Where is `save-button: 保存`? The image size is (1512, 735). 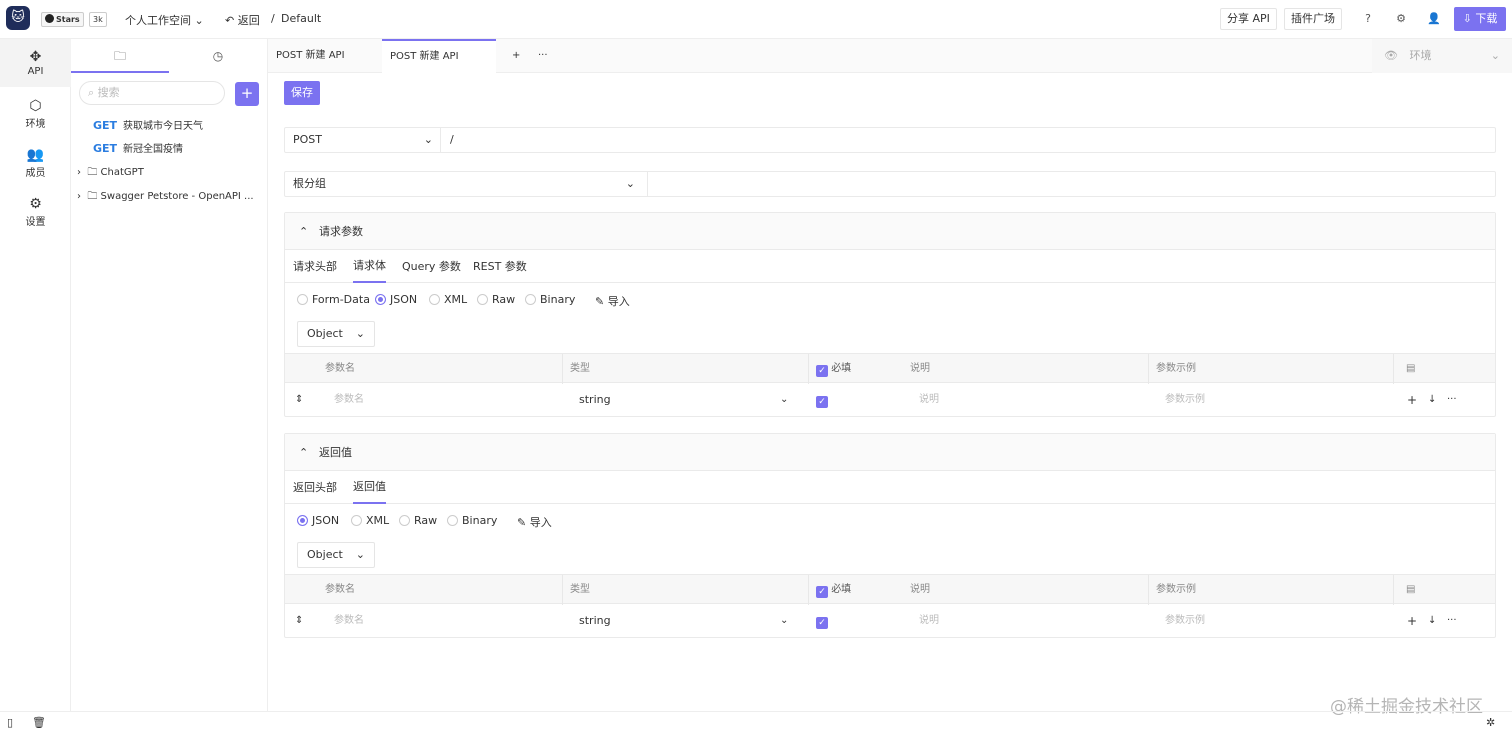
save-button: 保存 is located at coordinates (302, 93).